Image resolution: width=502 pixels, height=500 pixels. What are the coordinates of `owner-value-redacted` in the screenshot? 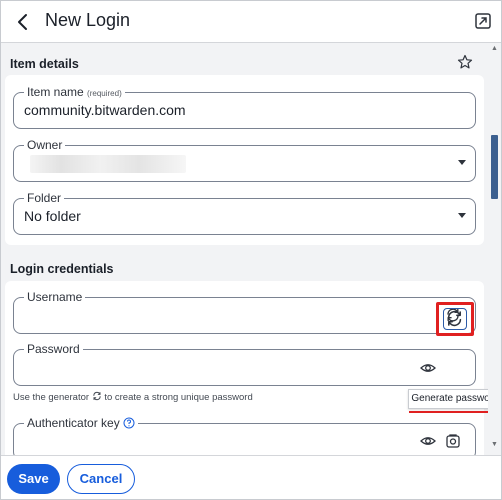 It's located at (108, 164).